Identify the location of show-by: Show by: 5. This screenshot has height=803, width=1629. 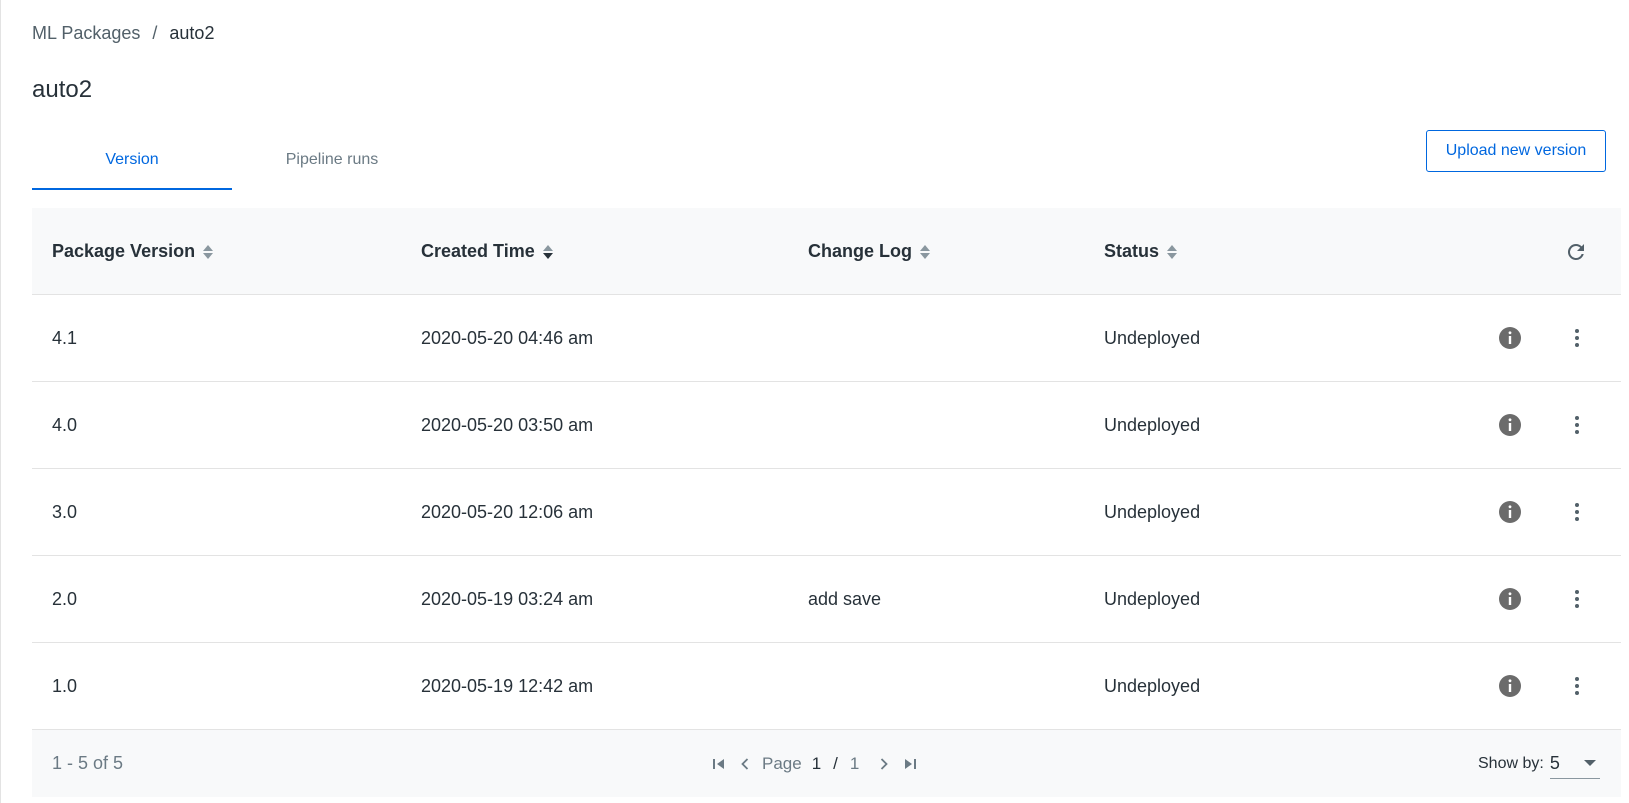
(1539, 763).